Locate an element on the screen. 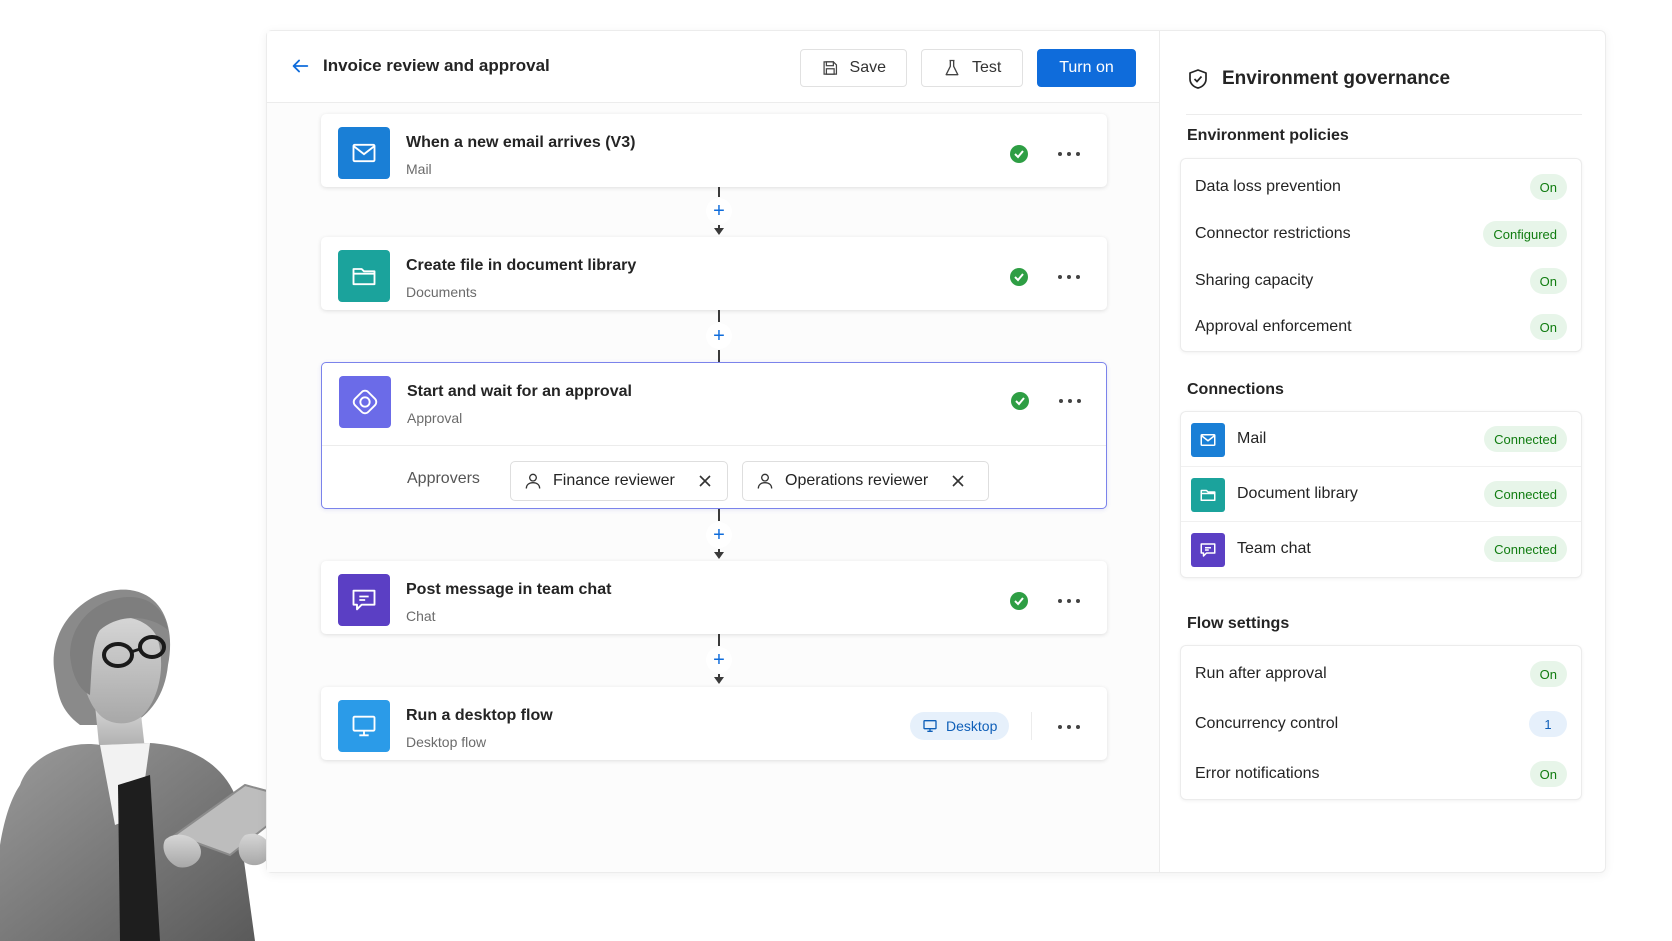 Image resolution: width=1672 pixels, height=941 pixels. panel-title: Environment governance is located at coordinates (1336, 78).